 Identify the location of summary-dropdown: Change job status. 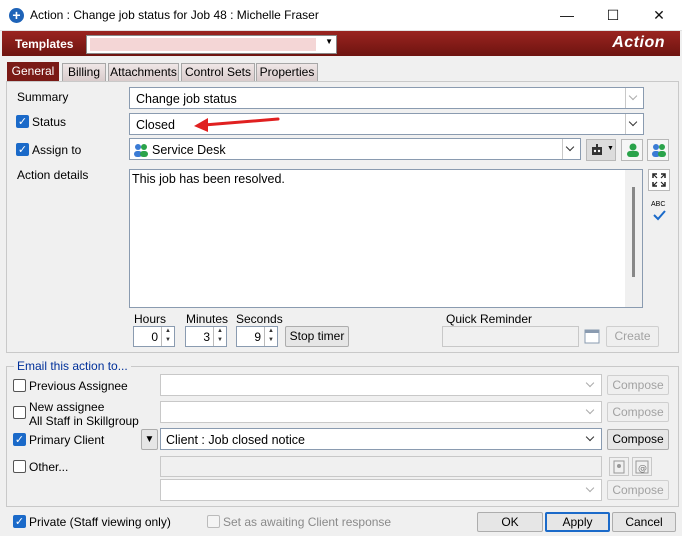
(386, 98).